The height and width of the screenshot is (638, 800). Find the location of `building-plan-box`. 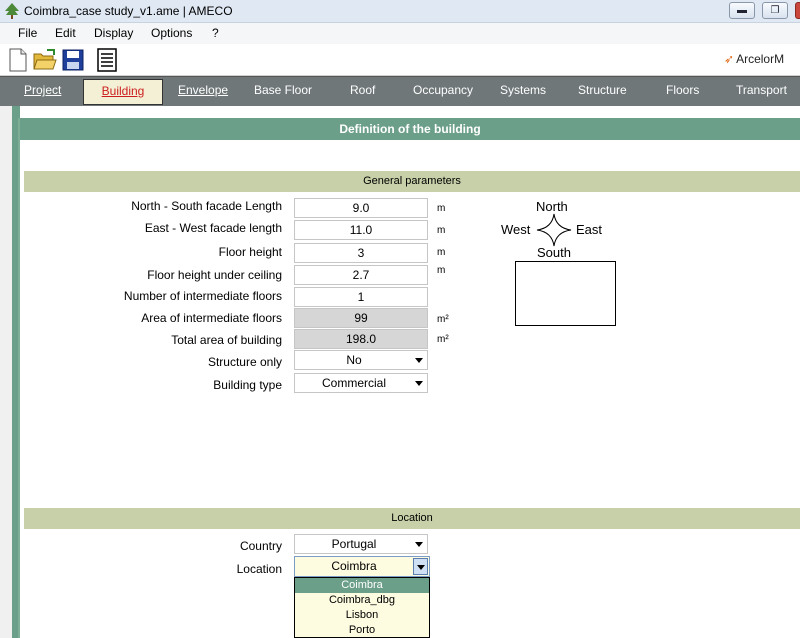

building-plan-box is located at coordinates (565, 293).